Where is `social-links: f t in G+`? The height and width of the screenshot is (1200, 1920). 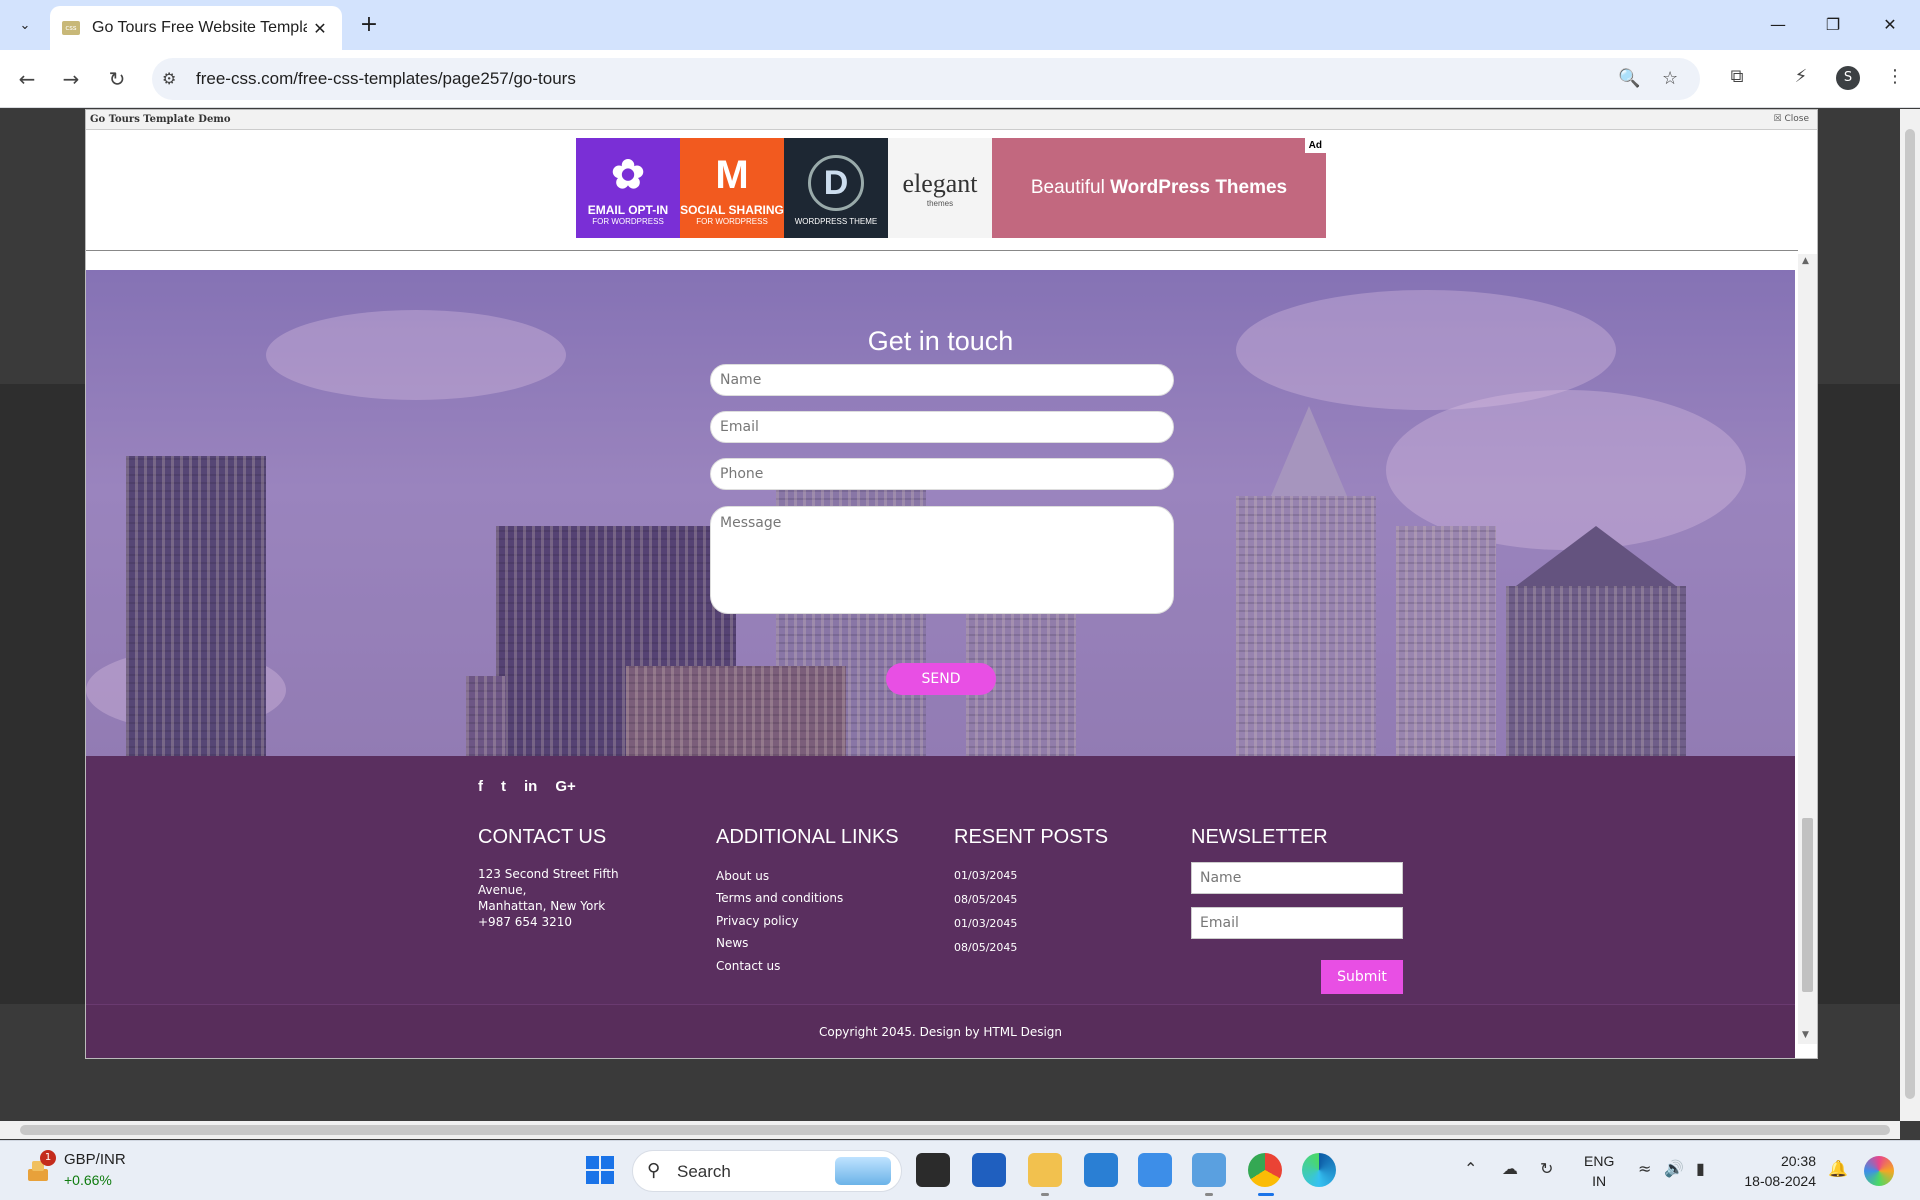 social-links: f t in G+ is located at coordinates (527, 786).